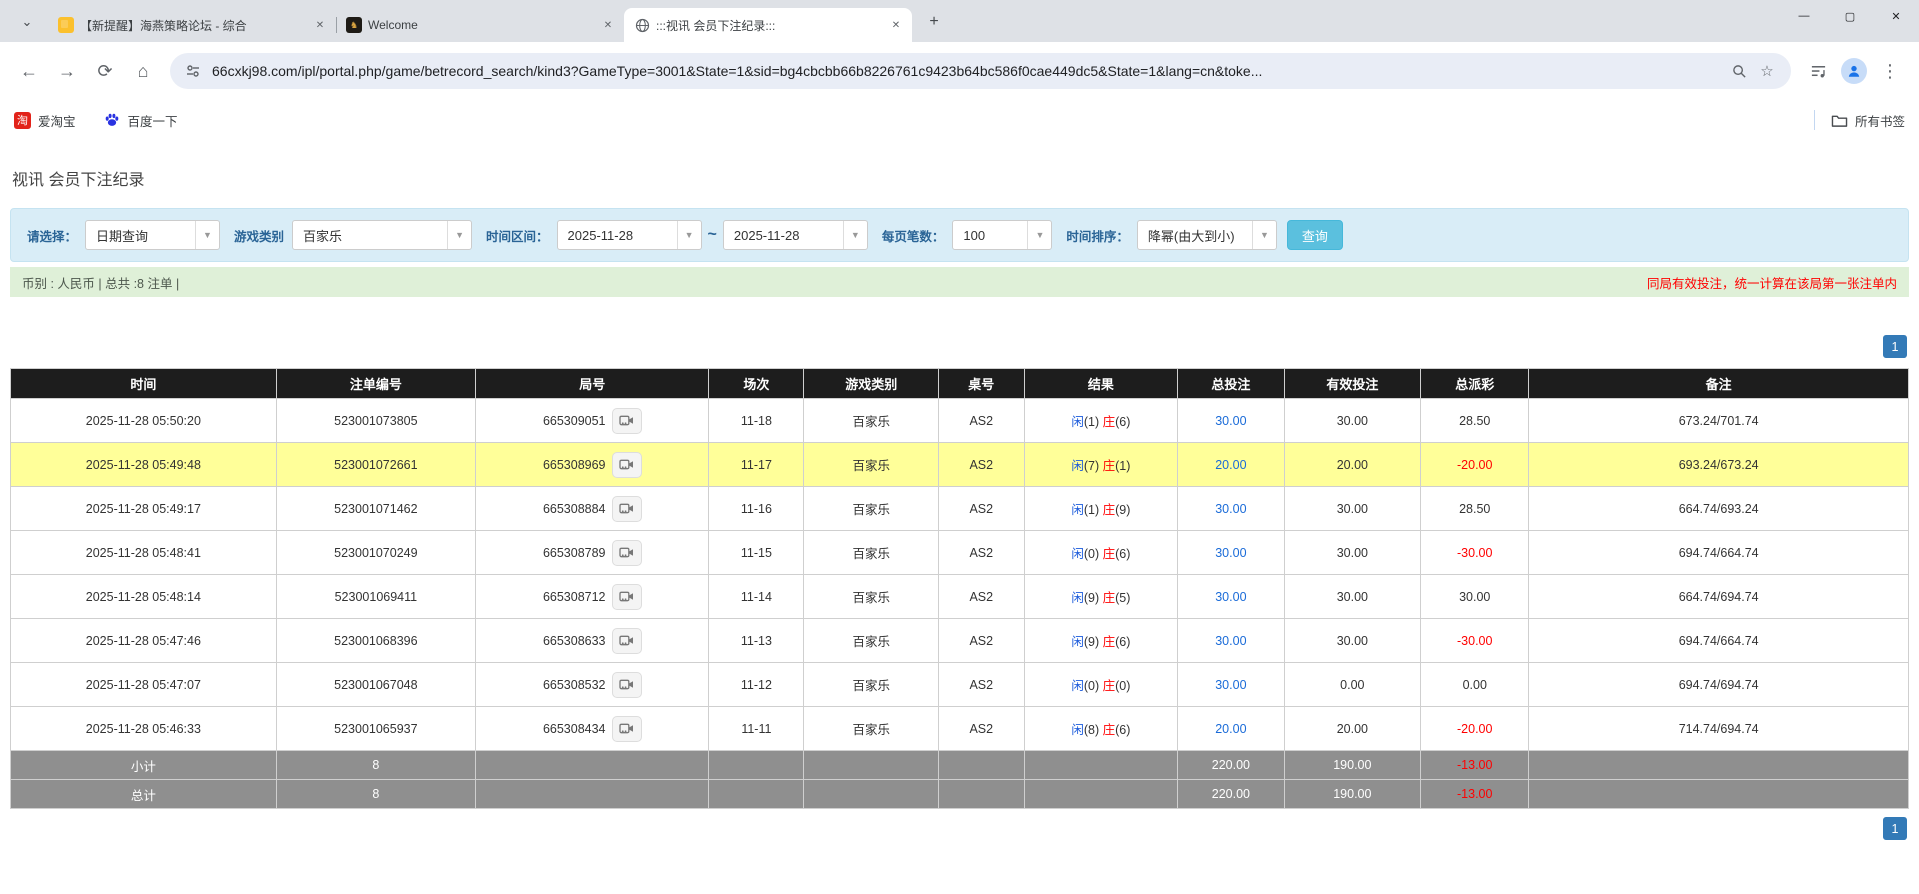  What do you see at coordinates (29, 71) in the screenshot?
I see `back-icon: ←` at bounding box center [29, 71].